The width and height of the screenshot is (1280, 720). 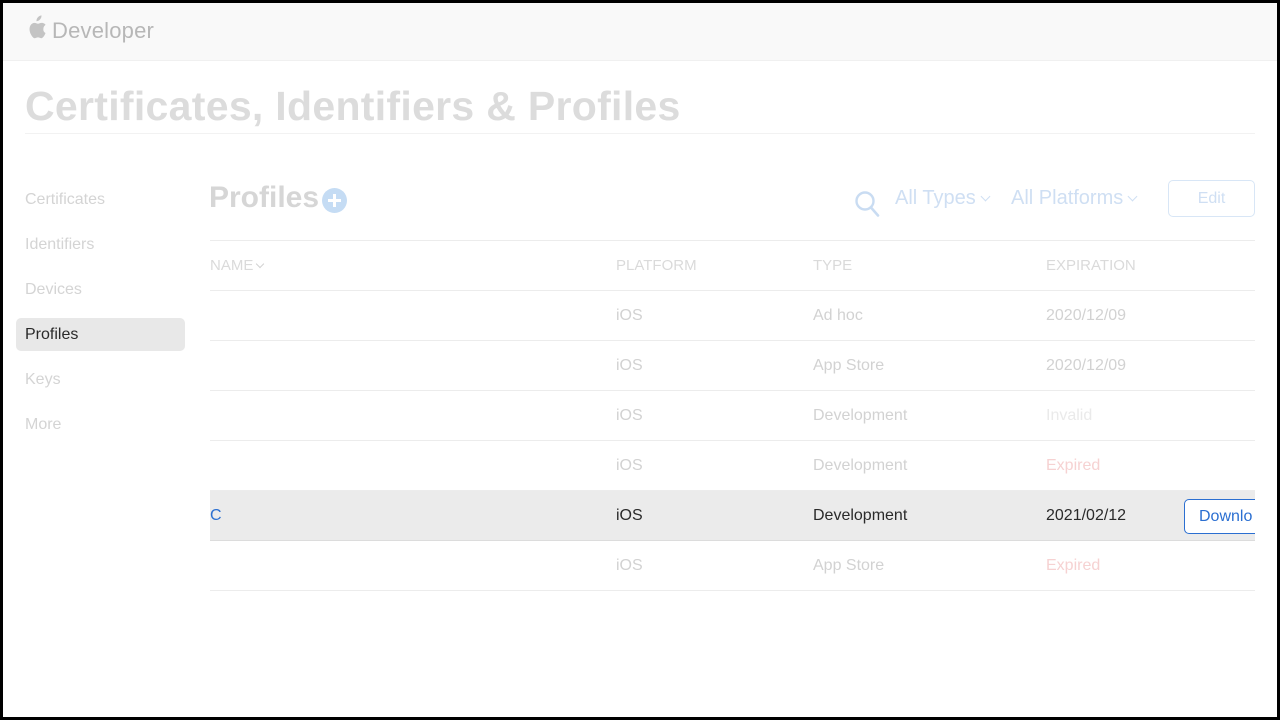 I want to click on sidebar-item-identifiers: Identifiers, so click(x=100, y=244).